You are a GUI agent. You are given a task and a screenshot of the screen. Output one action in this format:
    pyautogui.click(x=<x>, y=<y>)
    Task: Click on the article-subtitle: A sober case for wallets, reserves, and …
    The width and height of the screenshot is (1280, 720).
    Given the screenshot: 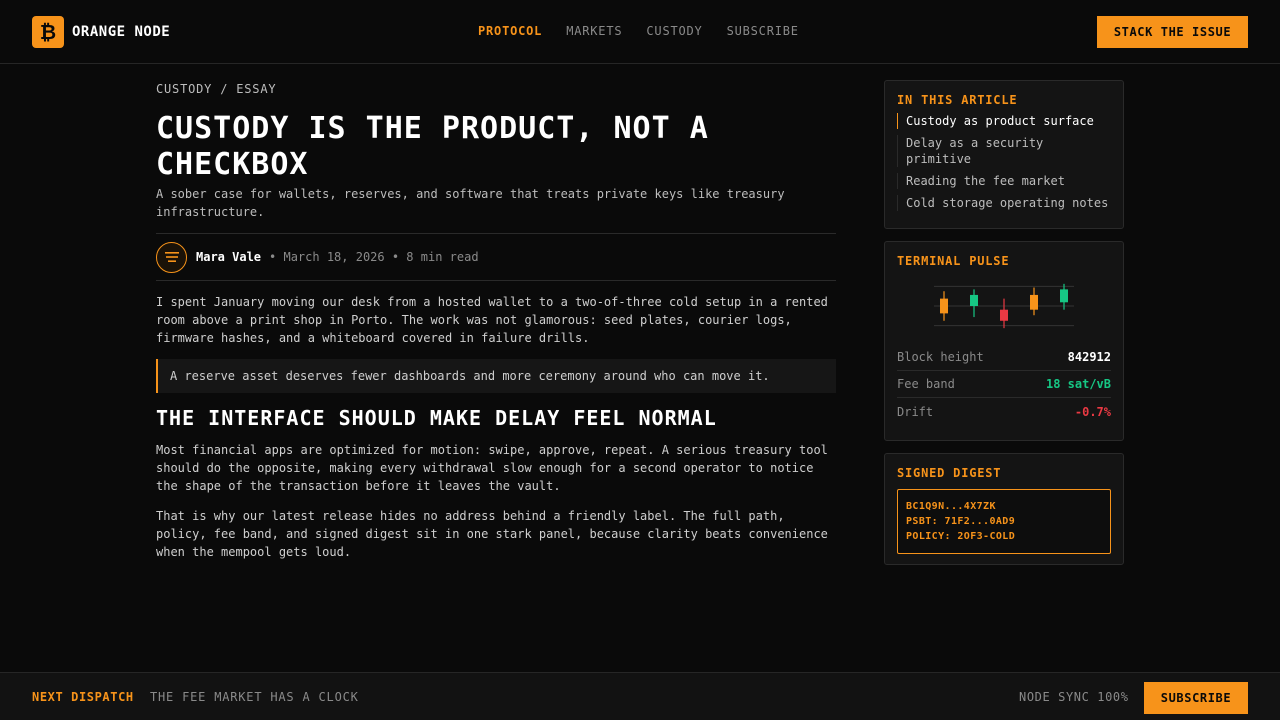 What is the action you would take?
    pyautogui.click(x=470, y=203)
    